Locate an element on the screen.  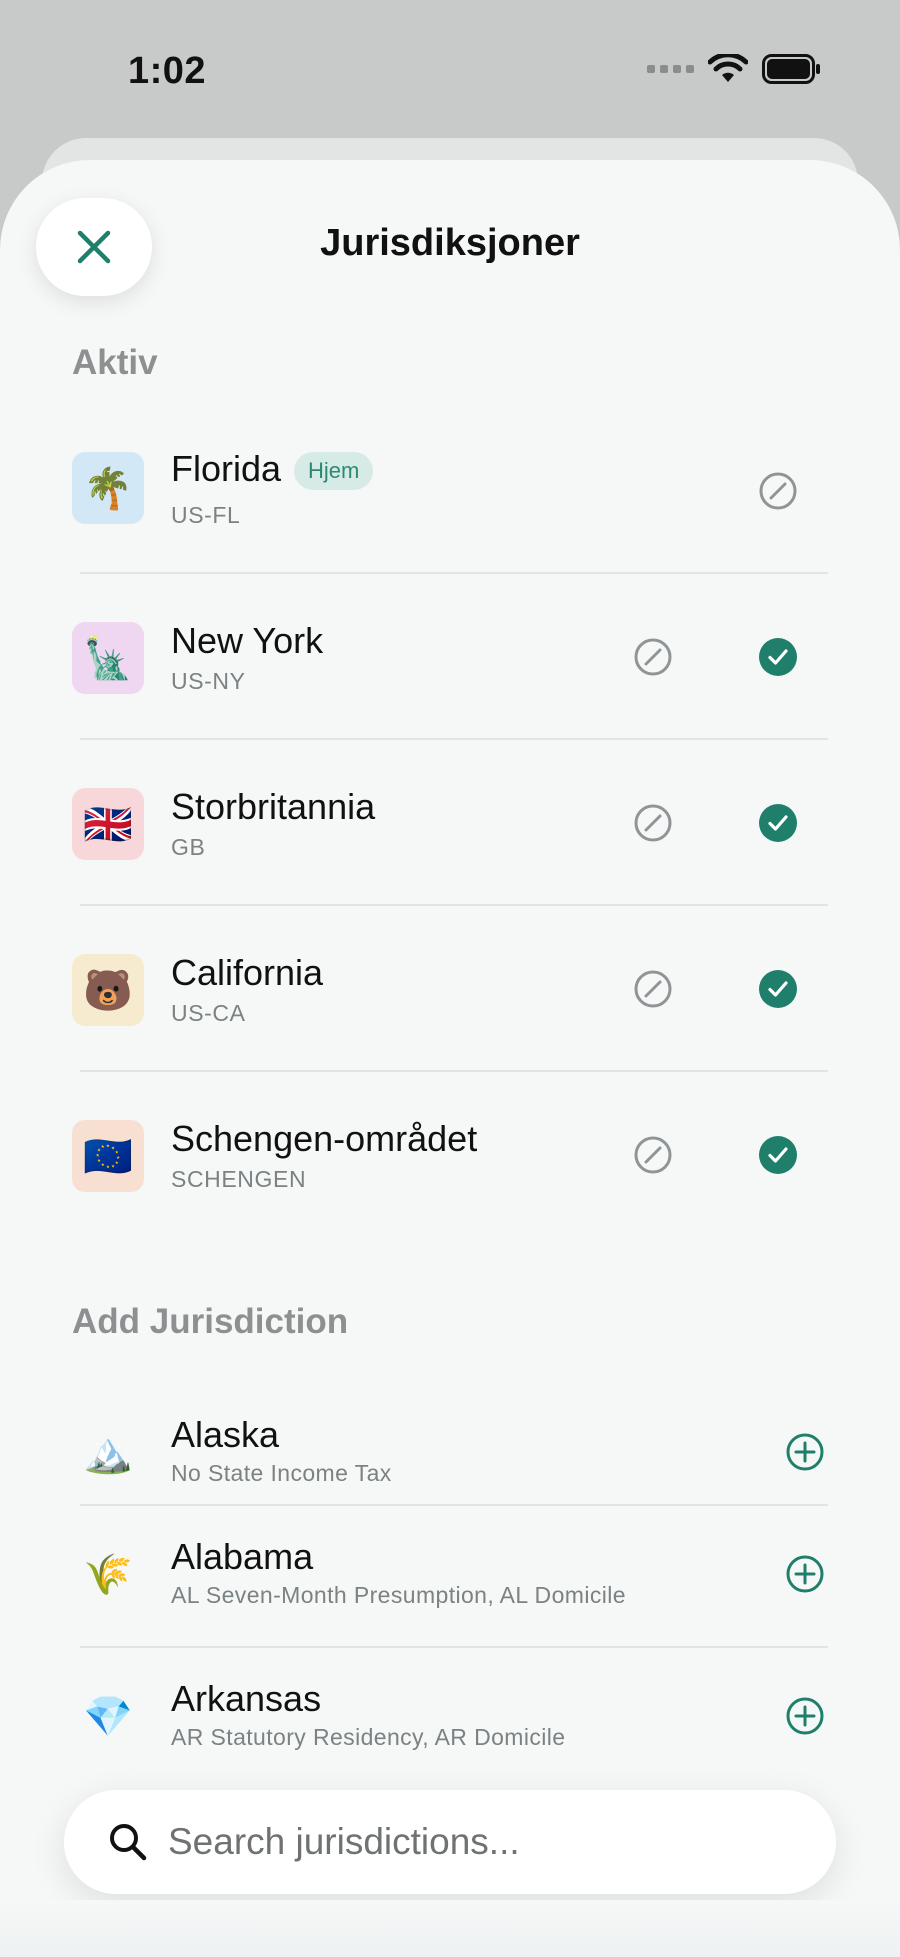
row-code: US-FL is located at coordinates (206, 515).